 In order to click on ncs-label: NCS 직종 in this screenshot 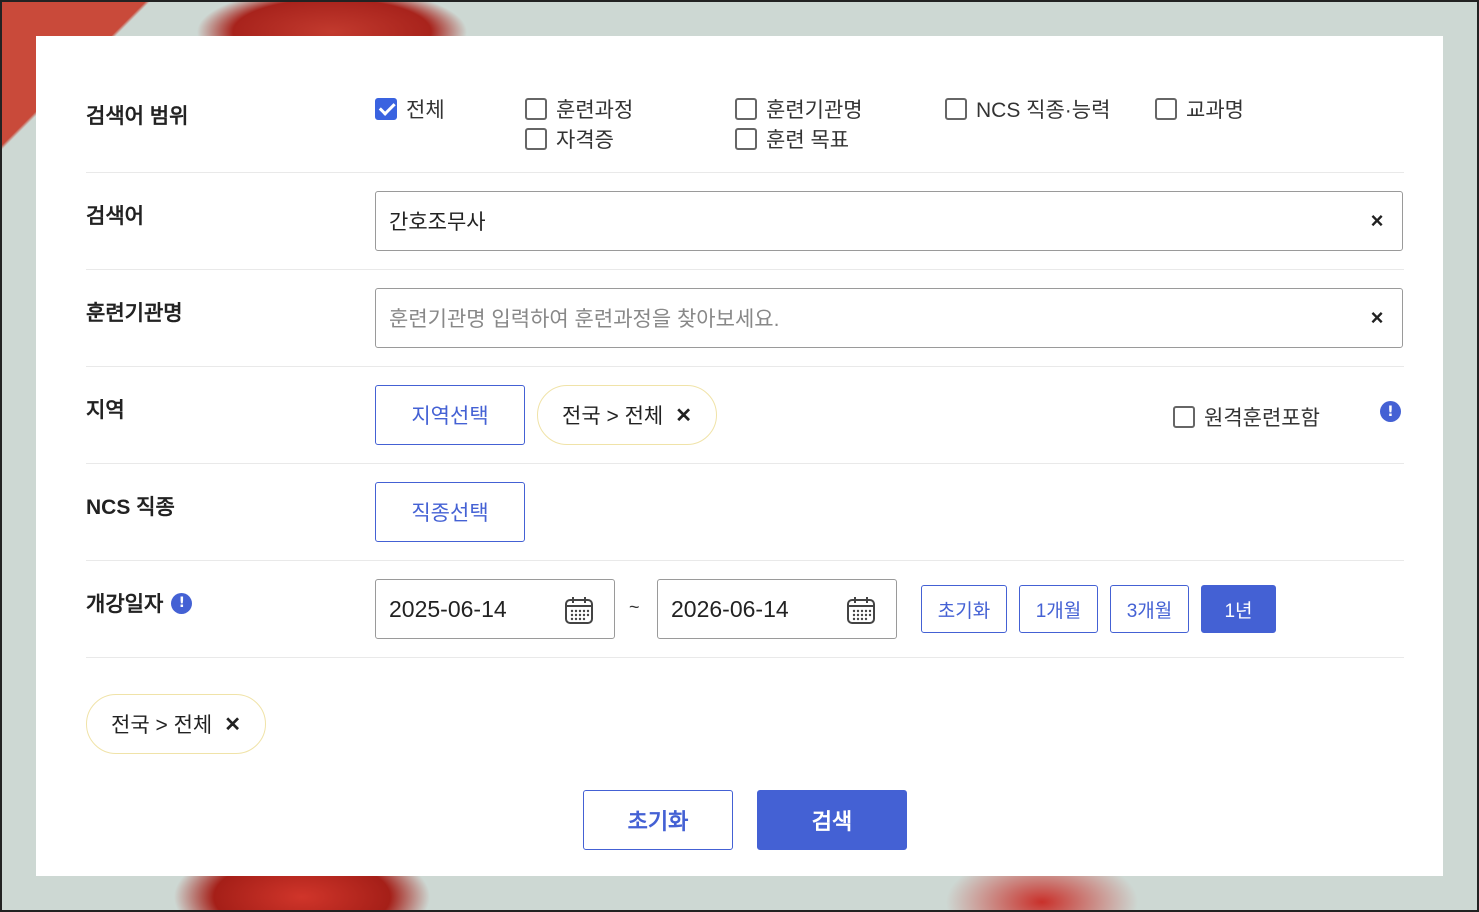, I will do `click(130, 507)`.